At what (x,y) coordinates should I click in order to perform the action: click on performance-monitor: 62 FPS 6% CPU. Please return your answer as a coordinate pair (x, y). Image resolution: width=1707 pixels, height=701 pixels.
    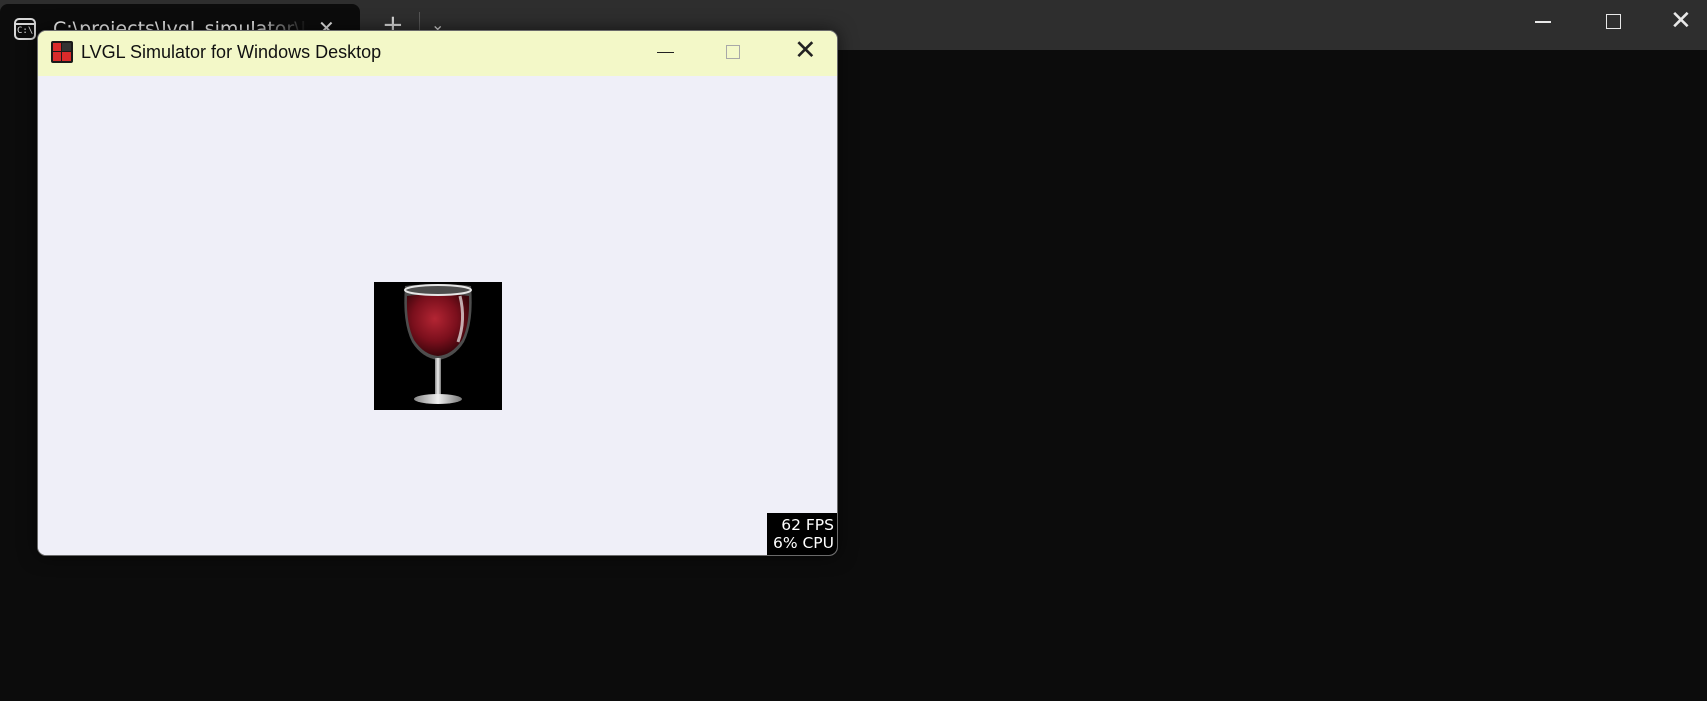
    Looking at the image, I should click on (802, 534).